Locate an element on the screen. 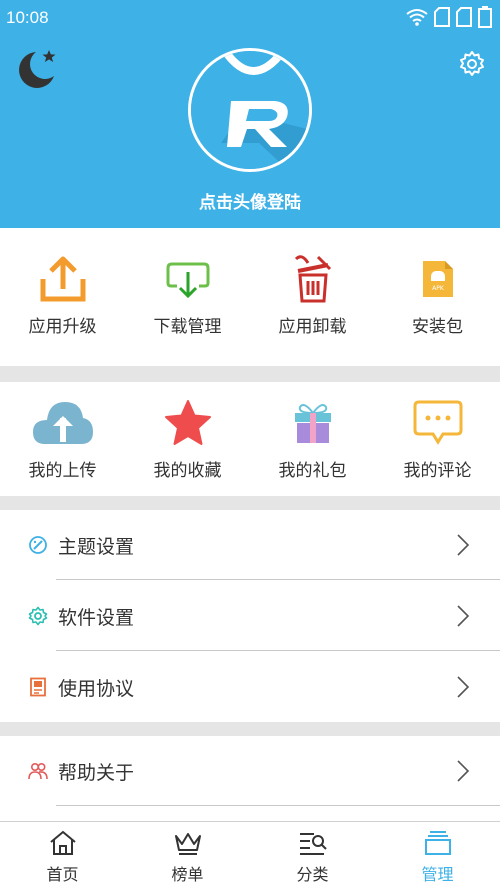 Image resolution: width=500 pixels, height=888 pixels. trash-icon is located at coordinates (312, 279).